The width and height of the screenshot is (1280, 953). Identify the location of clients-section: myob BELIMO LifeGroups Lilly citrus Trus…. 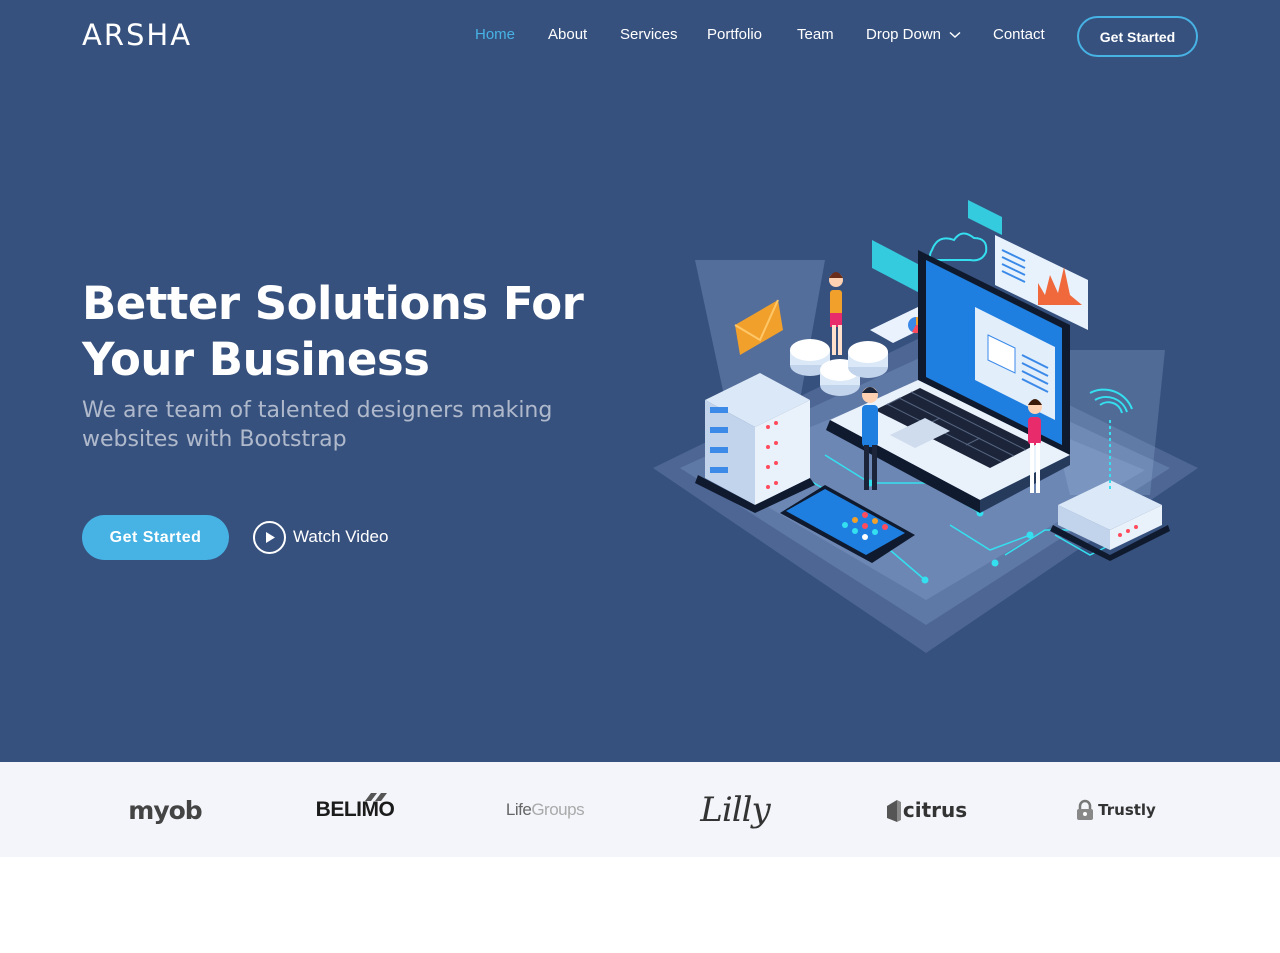
(640, 809).